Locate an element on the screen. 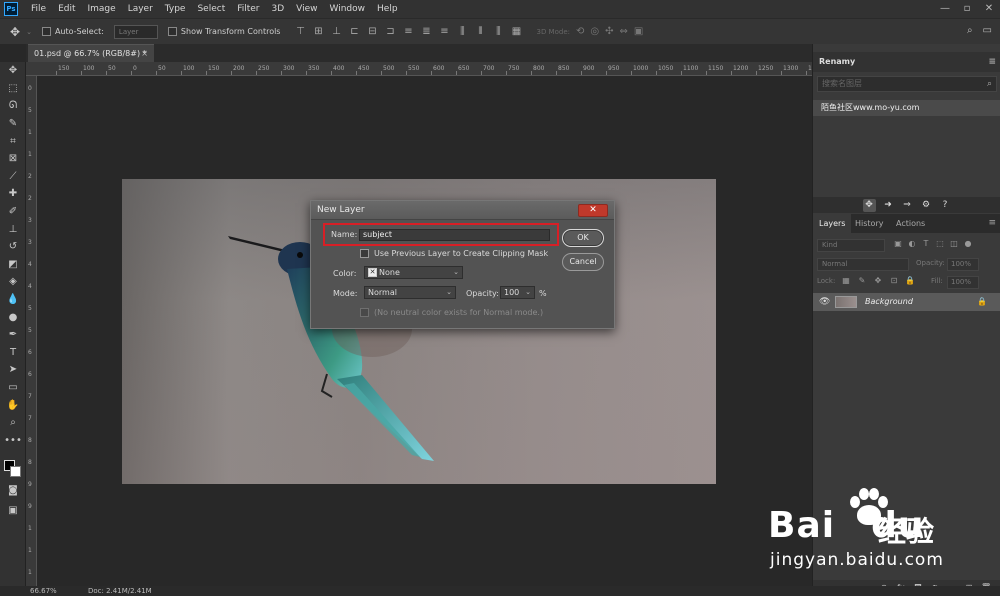  lock-all-icon: 🔒 is located at coordinates (910, 281).